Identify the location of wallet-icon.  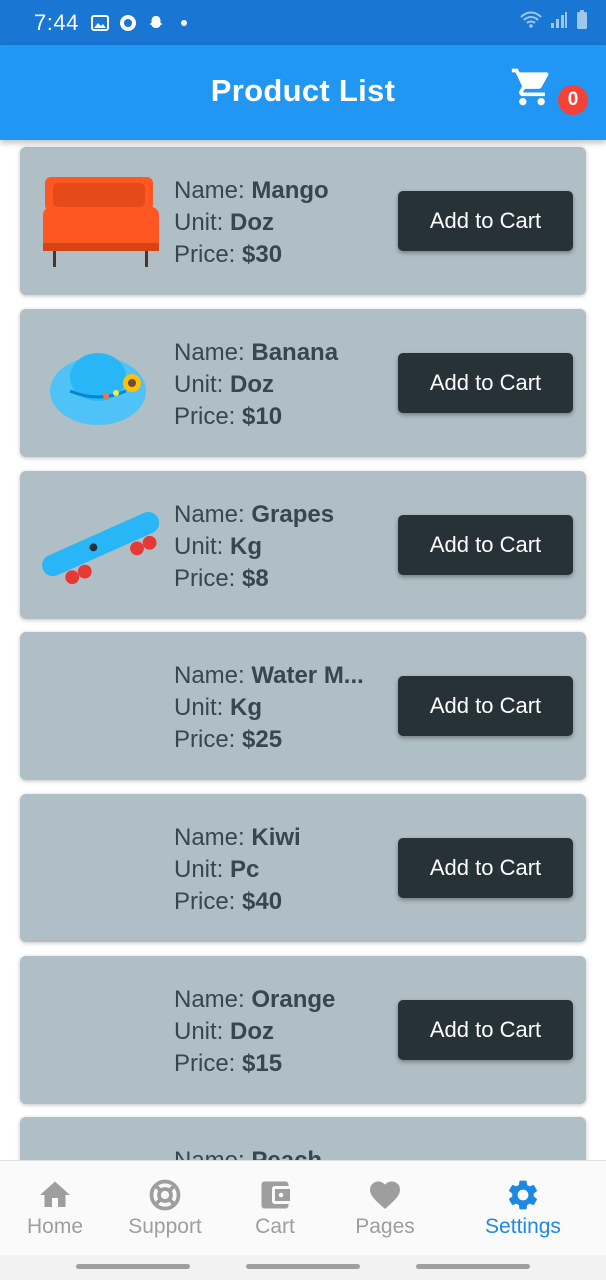
(275, 1195).